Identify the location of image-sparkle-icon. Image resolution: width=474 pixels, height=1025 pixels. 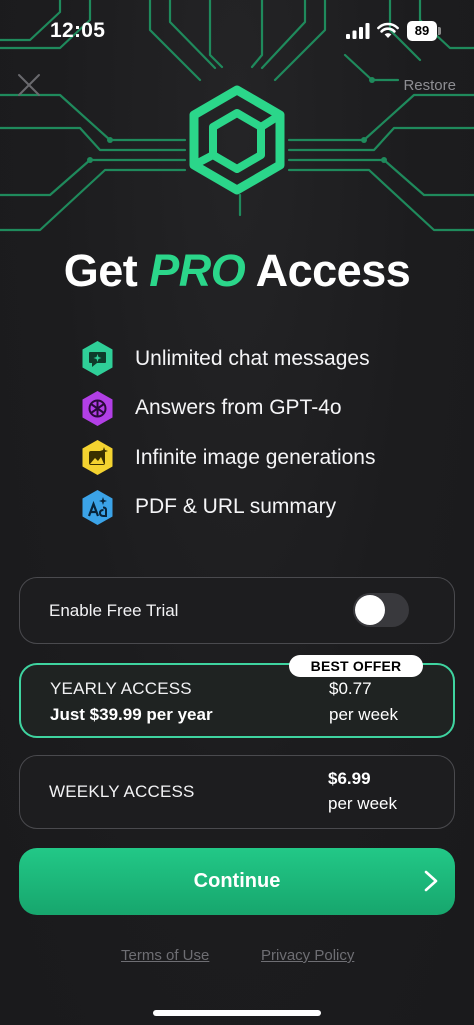
(97, 457).